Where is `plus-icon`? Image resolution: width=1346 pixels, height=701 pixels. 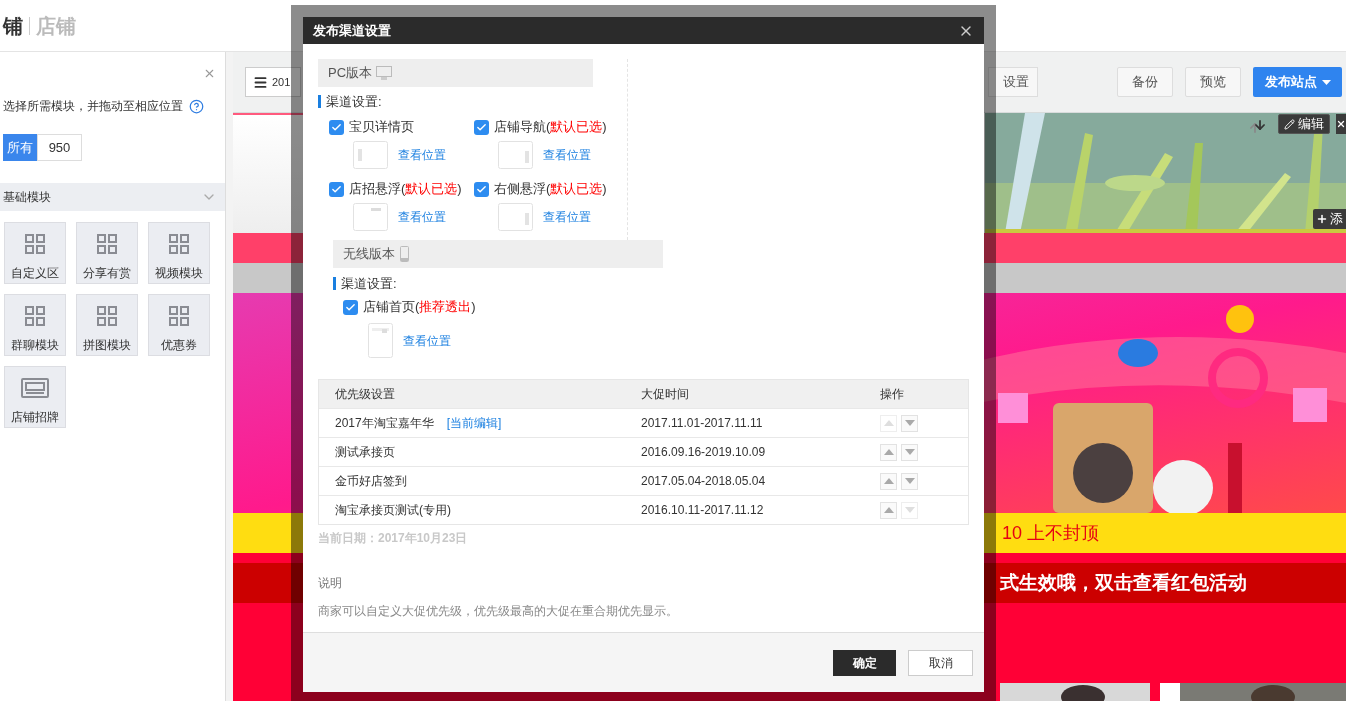 plus-icon is located at coordinates (1322, 219).